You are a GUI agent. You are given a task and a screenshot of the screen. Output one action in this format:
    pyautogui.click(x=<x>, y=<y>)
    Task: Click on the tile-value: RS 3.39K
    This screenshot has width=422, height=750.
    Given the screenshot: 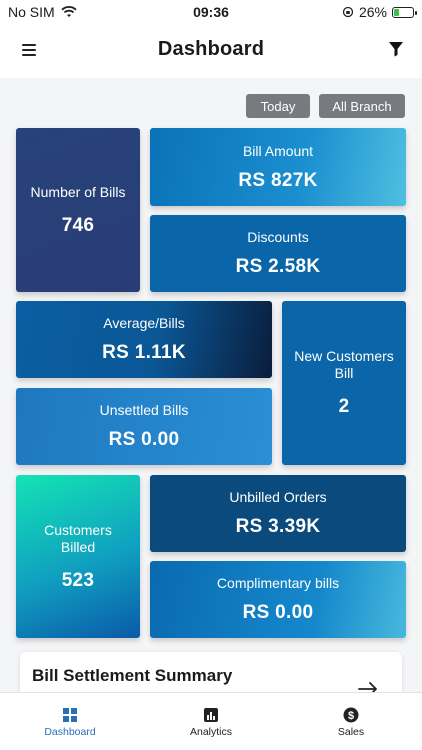 What is the action you would take?
    pyautogui.click(x=278, y=526)
    